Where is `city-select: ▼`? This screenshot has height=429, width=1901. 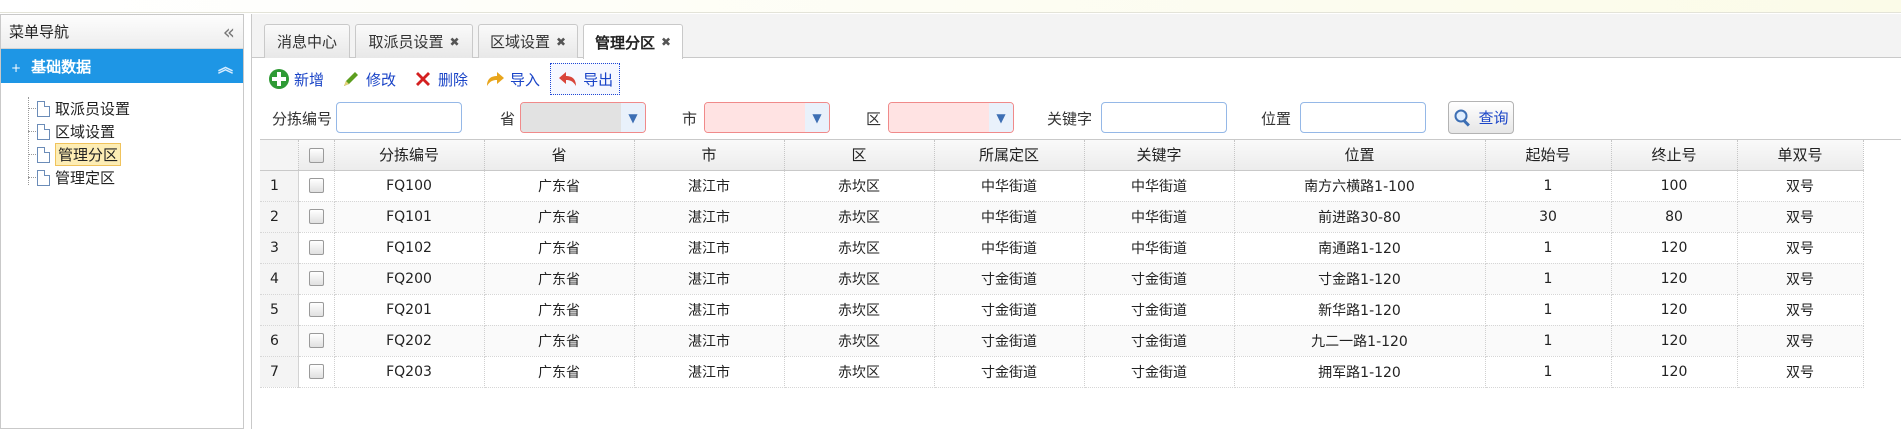
city-select: ▼ is located at coordinates (767, 117).